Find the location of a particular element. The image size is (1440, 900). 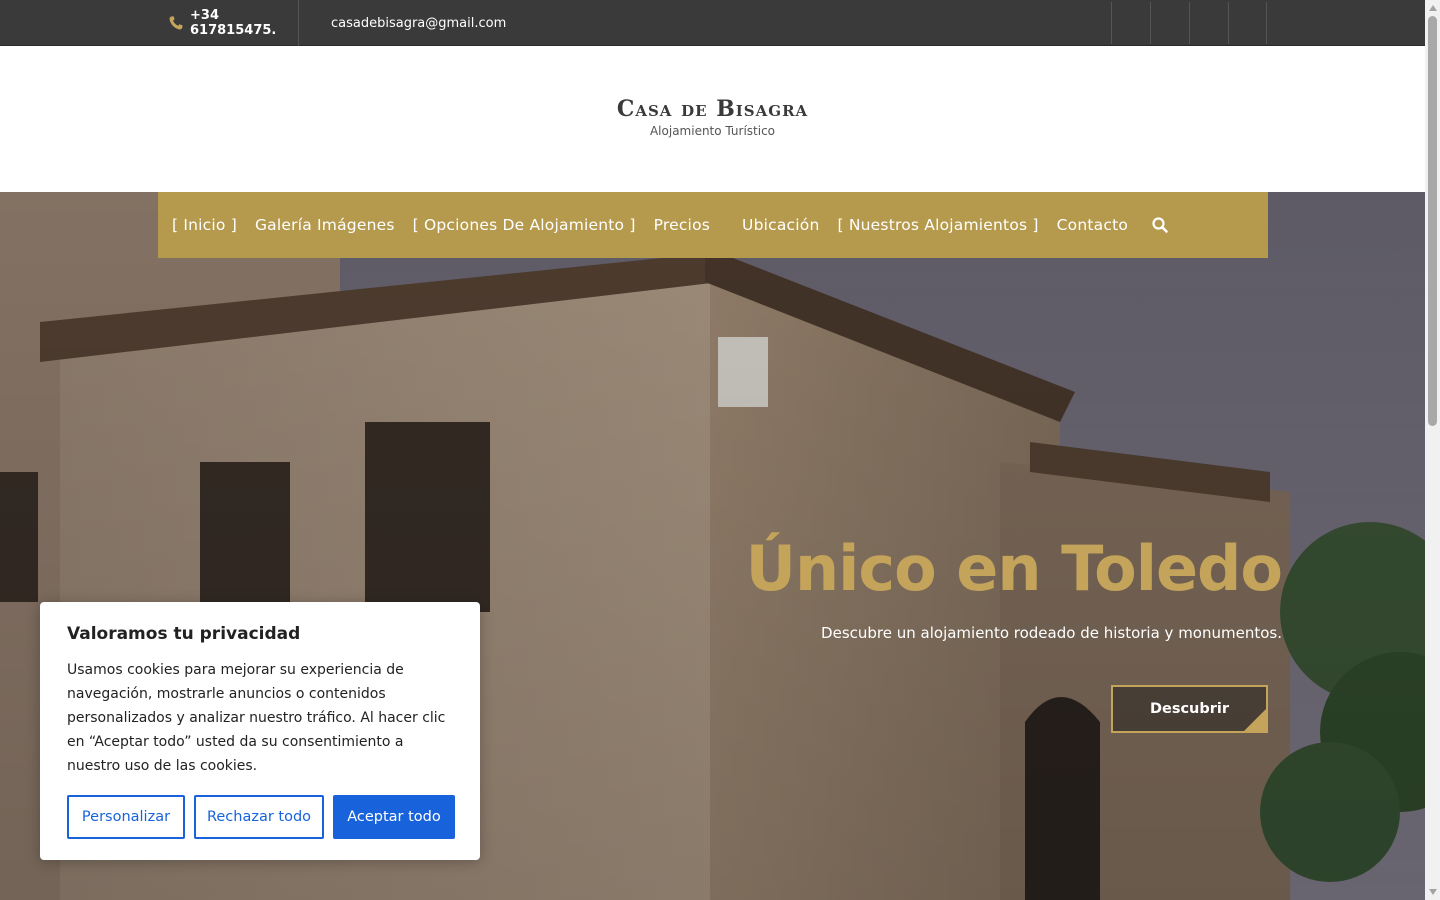

reject-all-button: Rechazar todo is located at coordinates (259, 817).